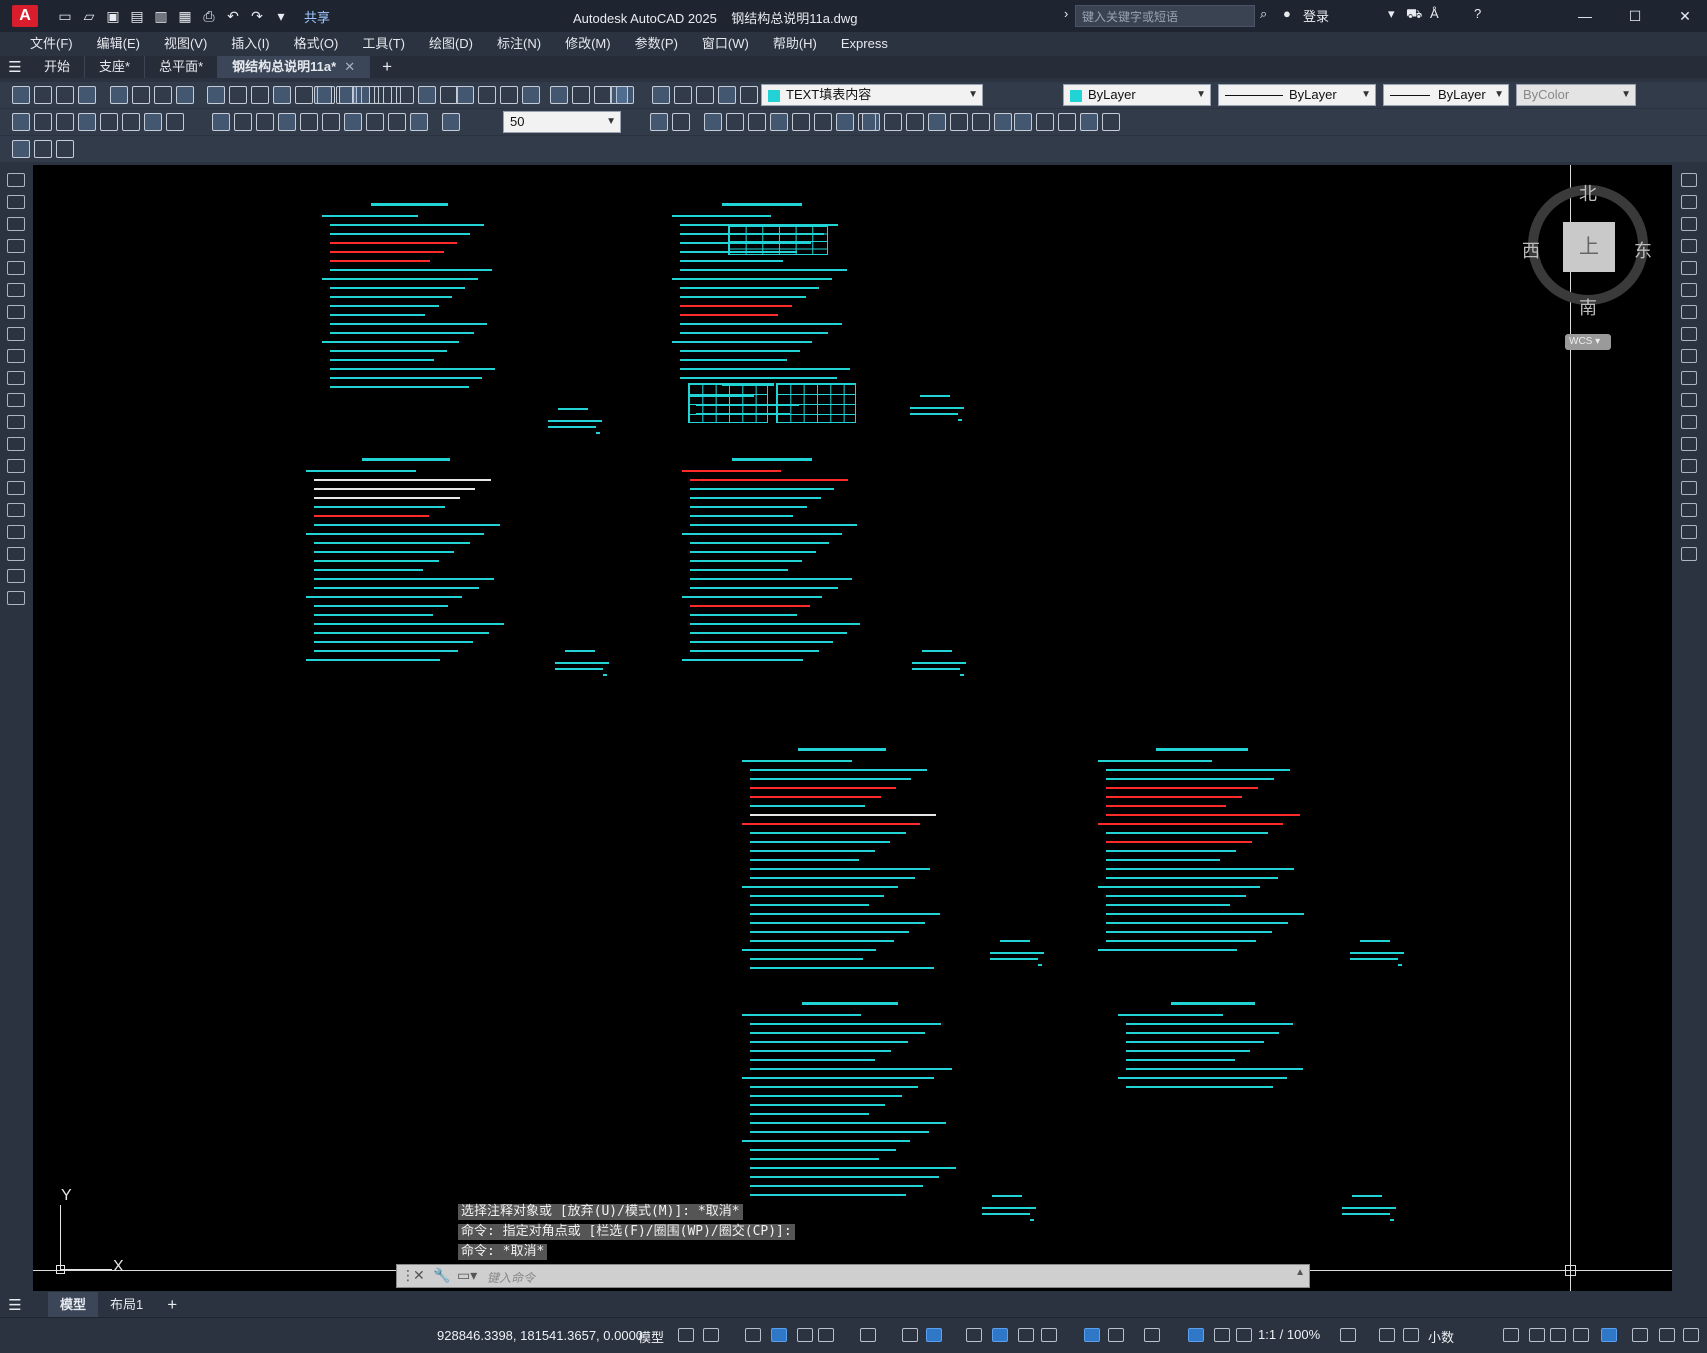  Describe the element at coordinates (1588, 342) in the screenshot. I see `wcs-menu: WCS ▾` at that location.